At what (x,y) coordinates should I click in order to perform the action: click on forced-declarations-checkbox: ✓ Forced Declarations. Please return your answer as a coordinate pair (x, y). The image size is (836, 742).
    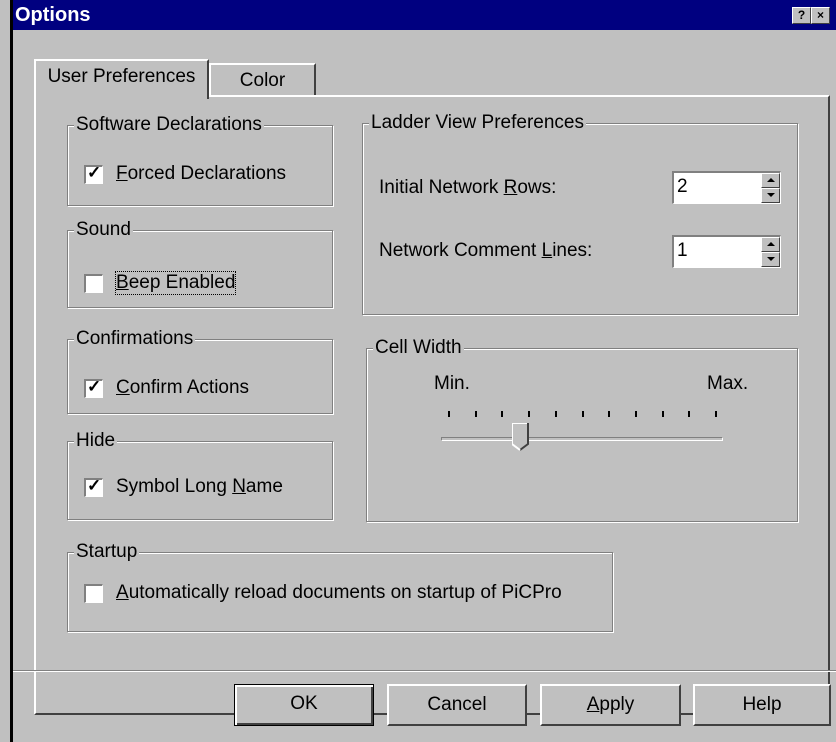
    Looking at the image, I should click on (185, 174).